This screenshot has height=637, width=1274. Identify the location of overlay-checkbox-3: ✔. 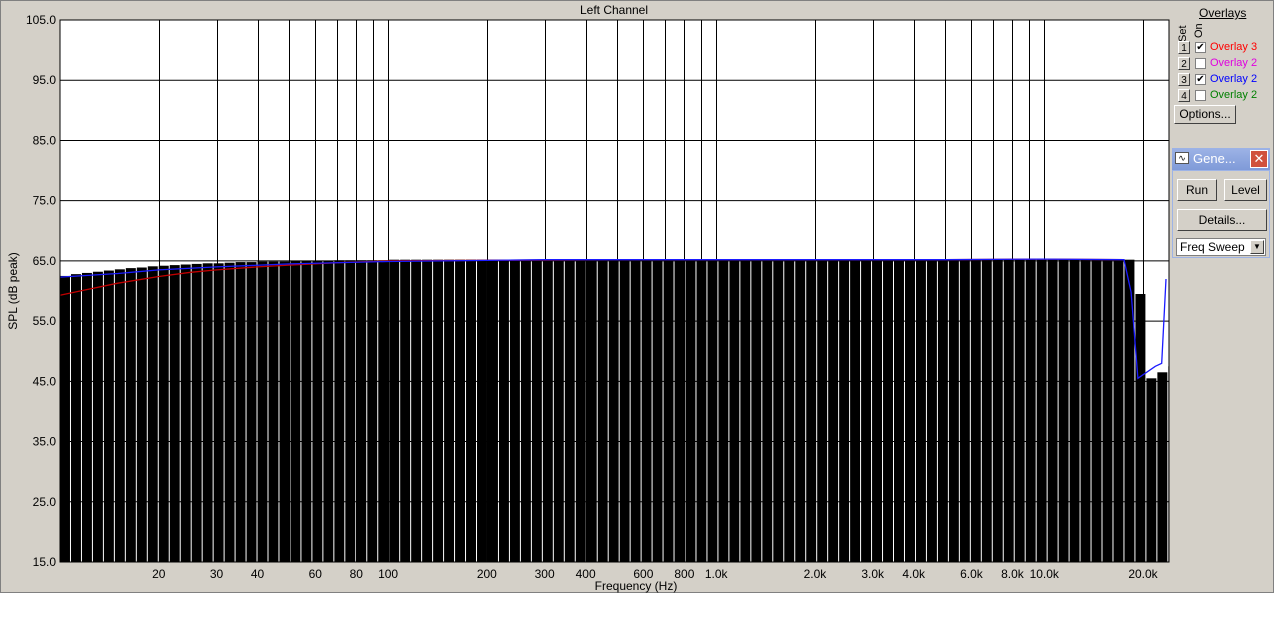
(1200, 79).